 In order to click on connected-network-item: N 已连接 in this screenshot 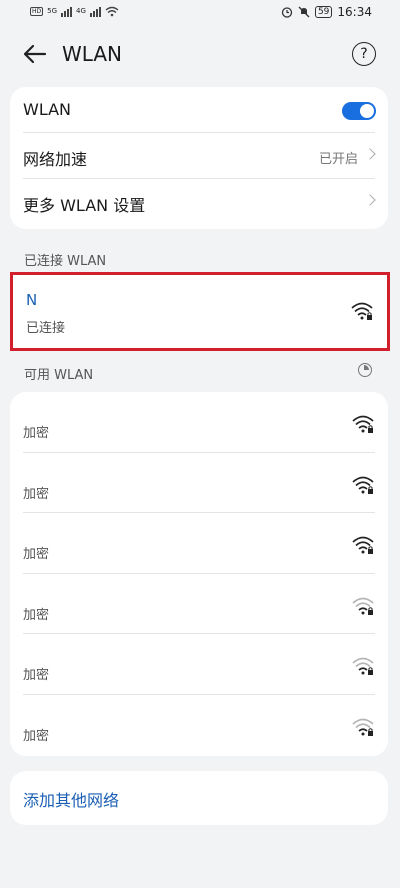, I will do `click(200, 311)`.